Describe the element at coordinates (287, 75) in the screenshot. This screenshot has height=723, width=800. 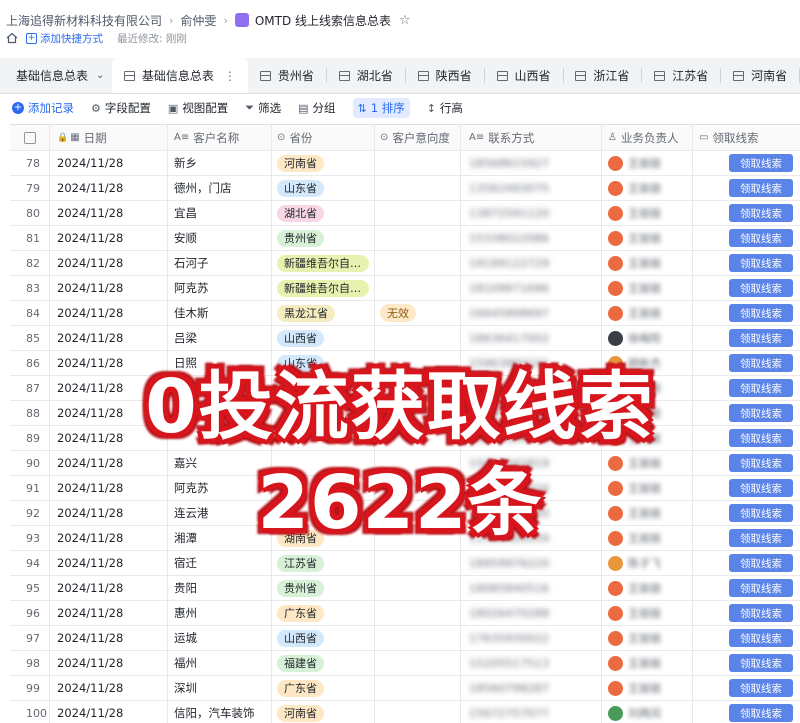
I see `tab-guizhou: 贵州省` at that location.